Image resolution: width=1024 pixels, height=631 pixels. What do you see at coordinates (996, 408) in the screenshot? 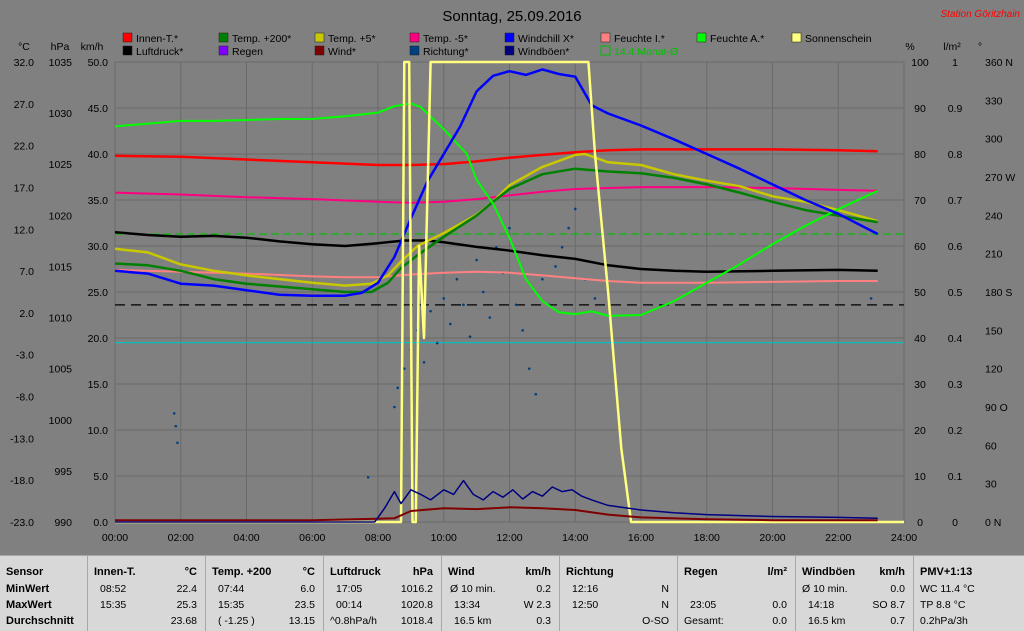
I see `degree-tick-label: 90 O` at bounding box center [996, 408].